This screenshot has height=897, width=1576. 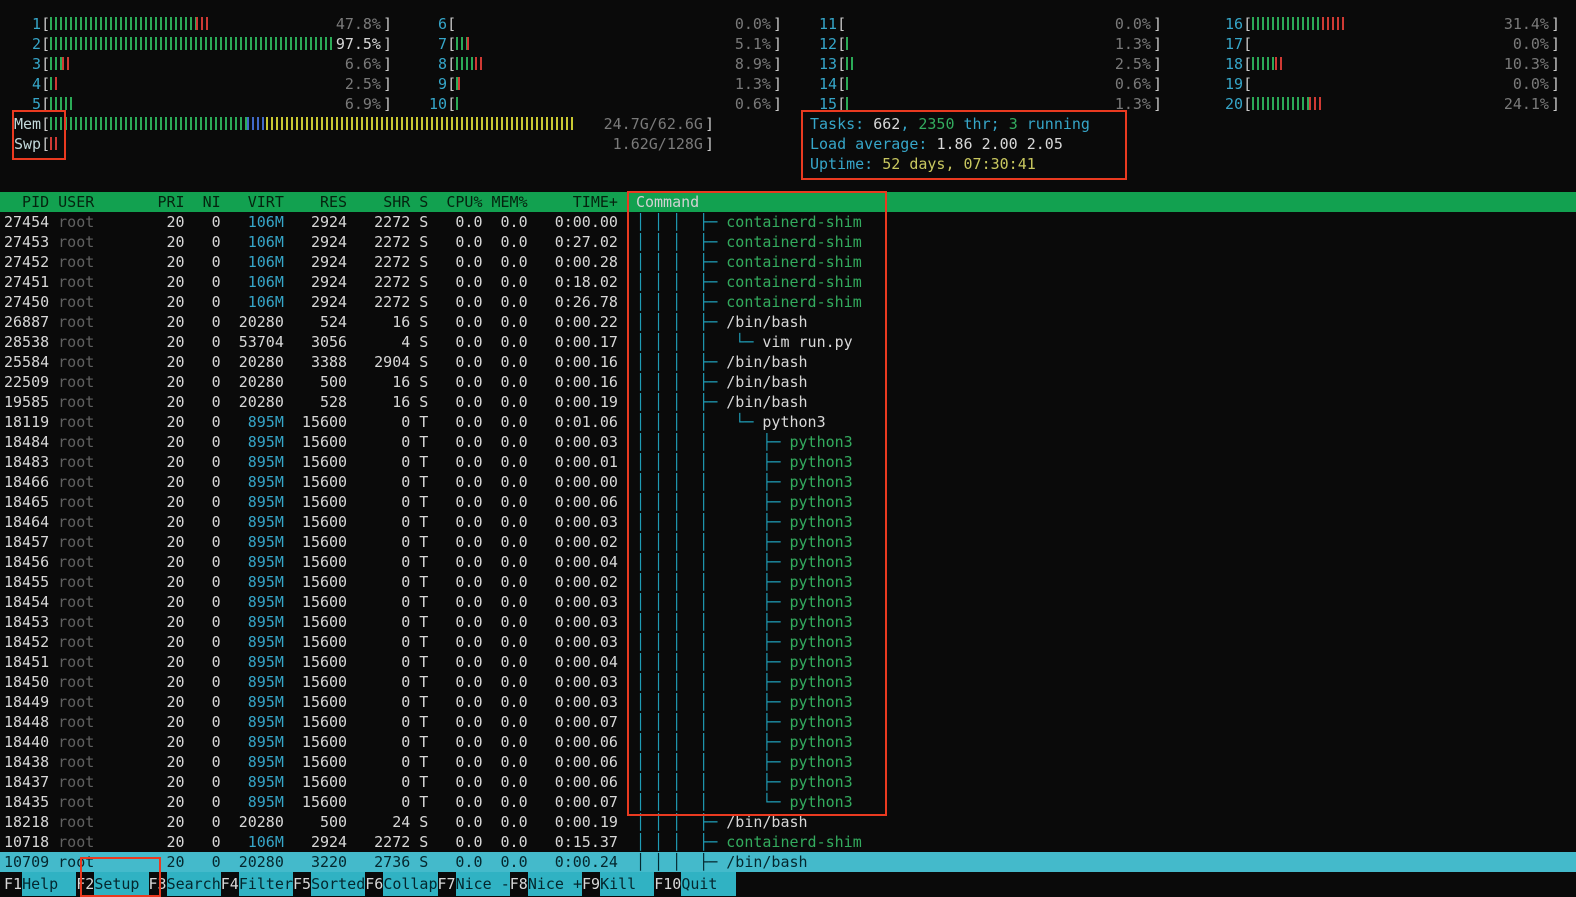 I want to click on cpu-meter-column-1: 1[47.8%] 2[97.5%] 3[6.6%] 4[2.5%] 5[6.9%], so click(x=203, y=64).